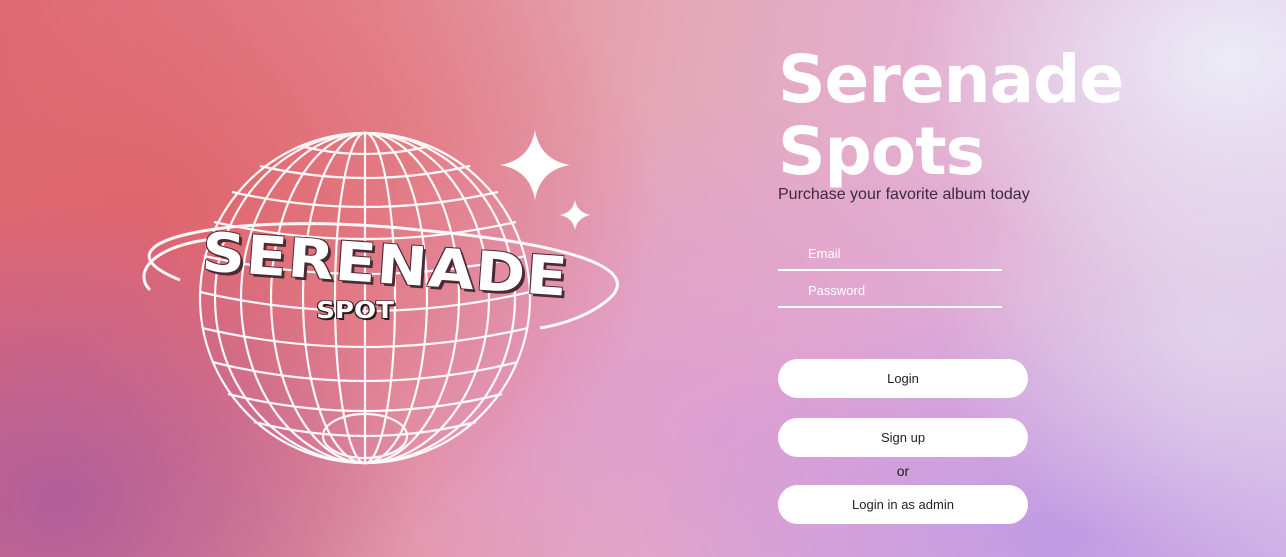  I want to click on password-field, so click(890, 291).